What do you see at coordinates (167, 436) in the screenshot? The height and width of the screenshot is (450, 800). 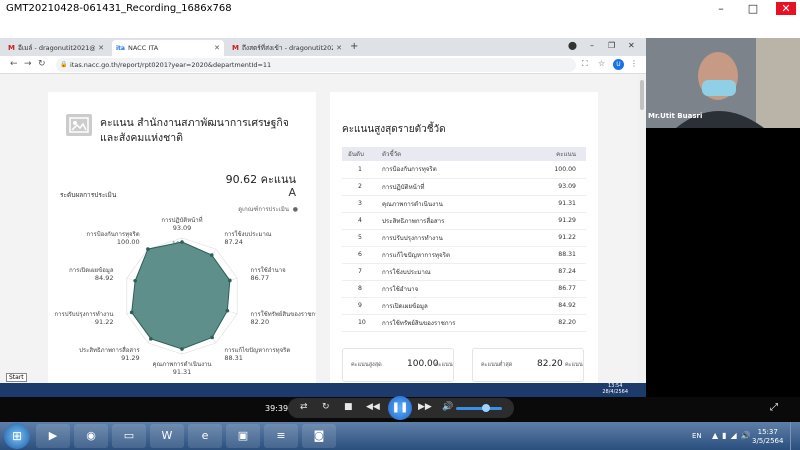 I see `word-app: W` at bounding box center [167, 436].